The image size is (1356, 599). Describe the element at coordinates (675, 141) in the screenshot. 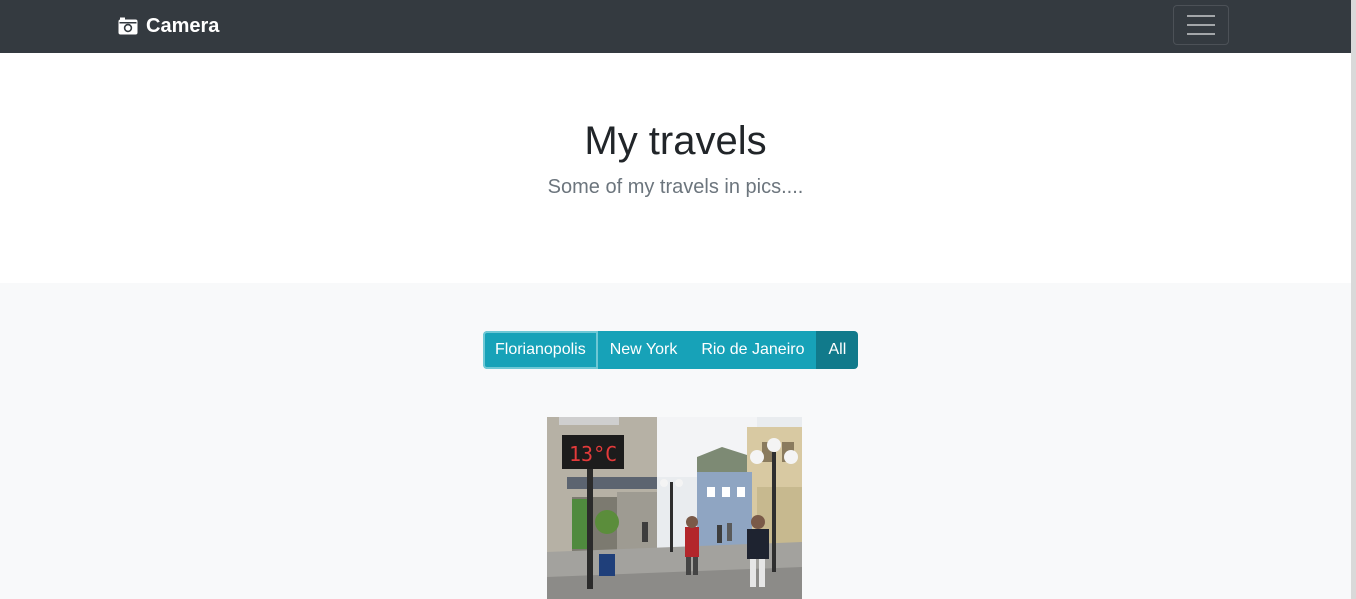

I see `page-title: My travels` at that location.